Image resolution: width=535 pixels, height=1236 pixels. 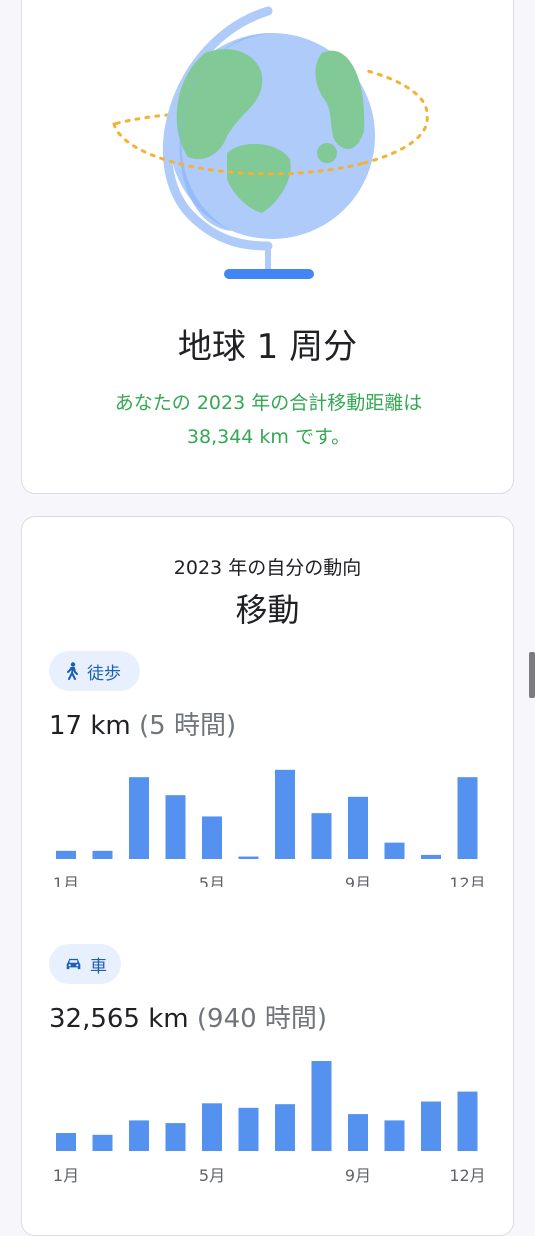 I want to click on walking-metric: 17 km (5 時間), so click(x=142, y=723).